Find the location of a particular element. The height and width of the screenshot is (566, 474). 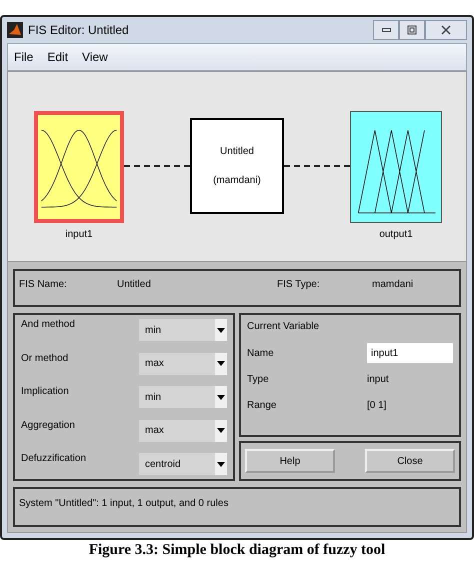

method-label: Aggregation is located at coordinates (48, 425).